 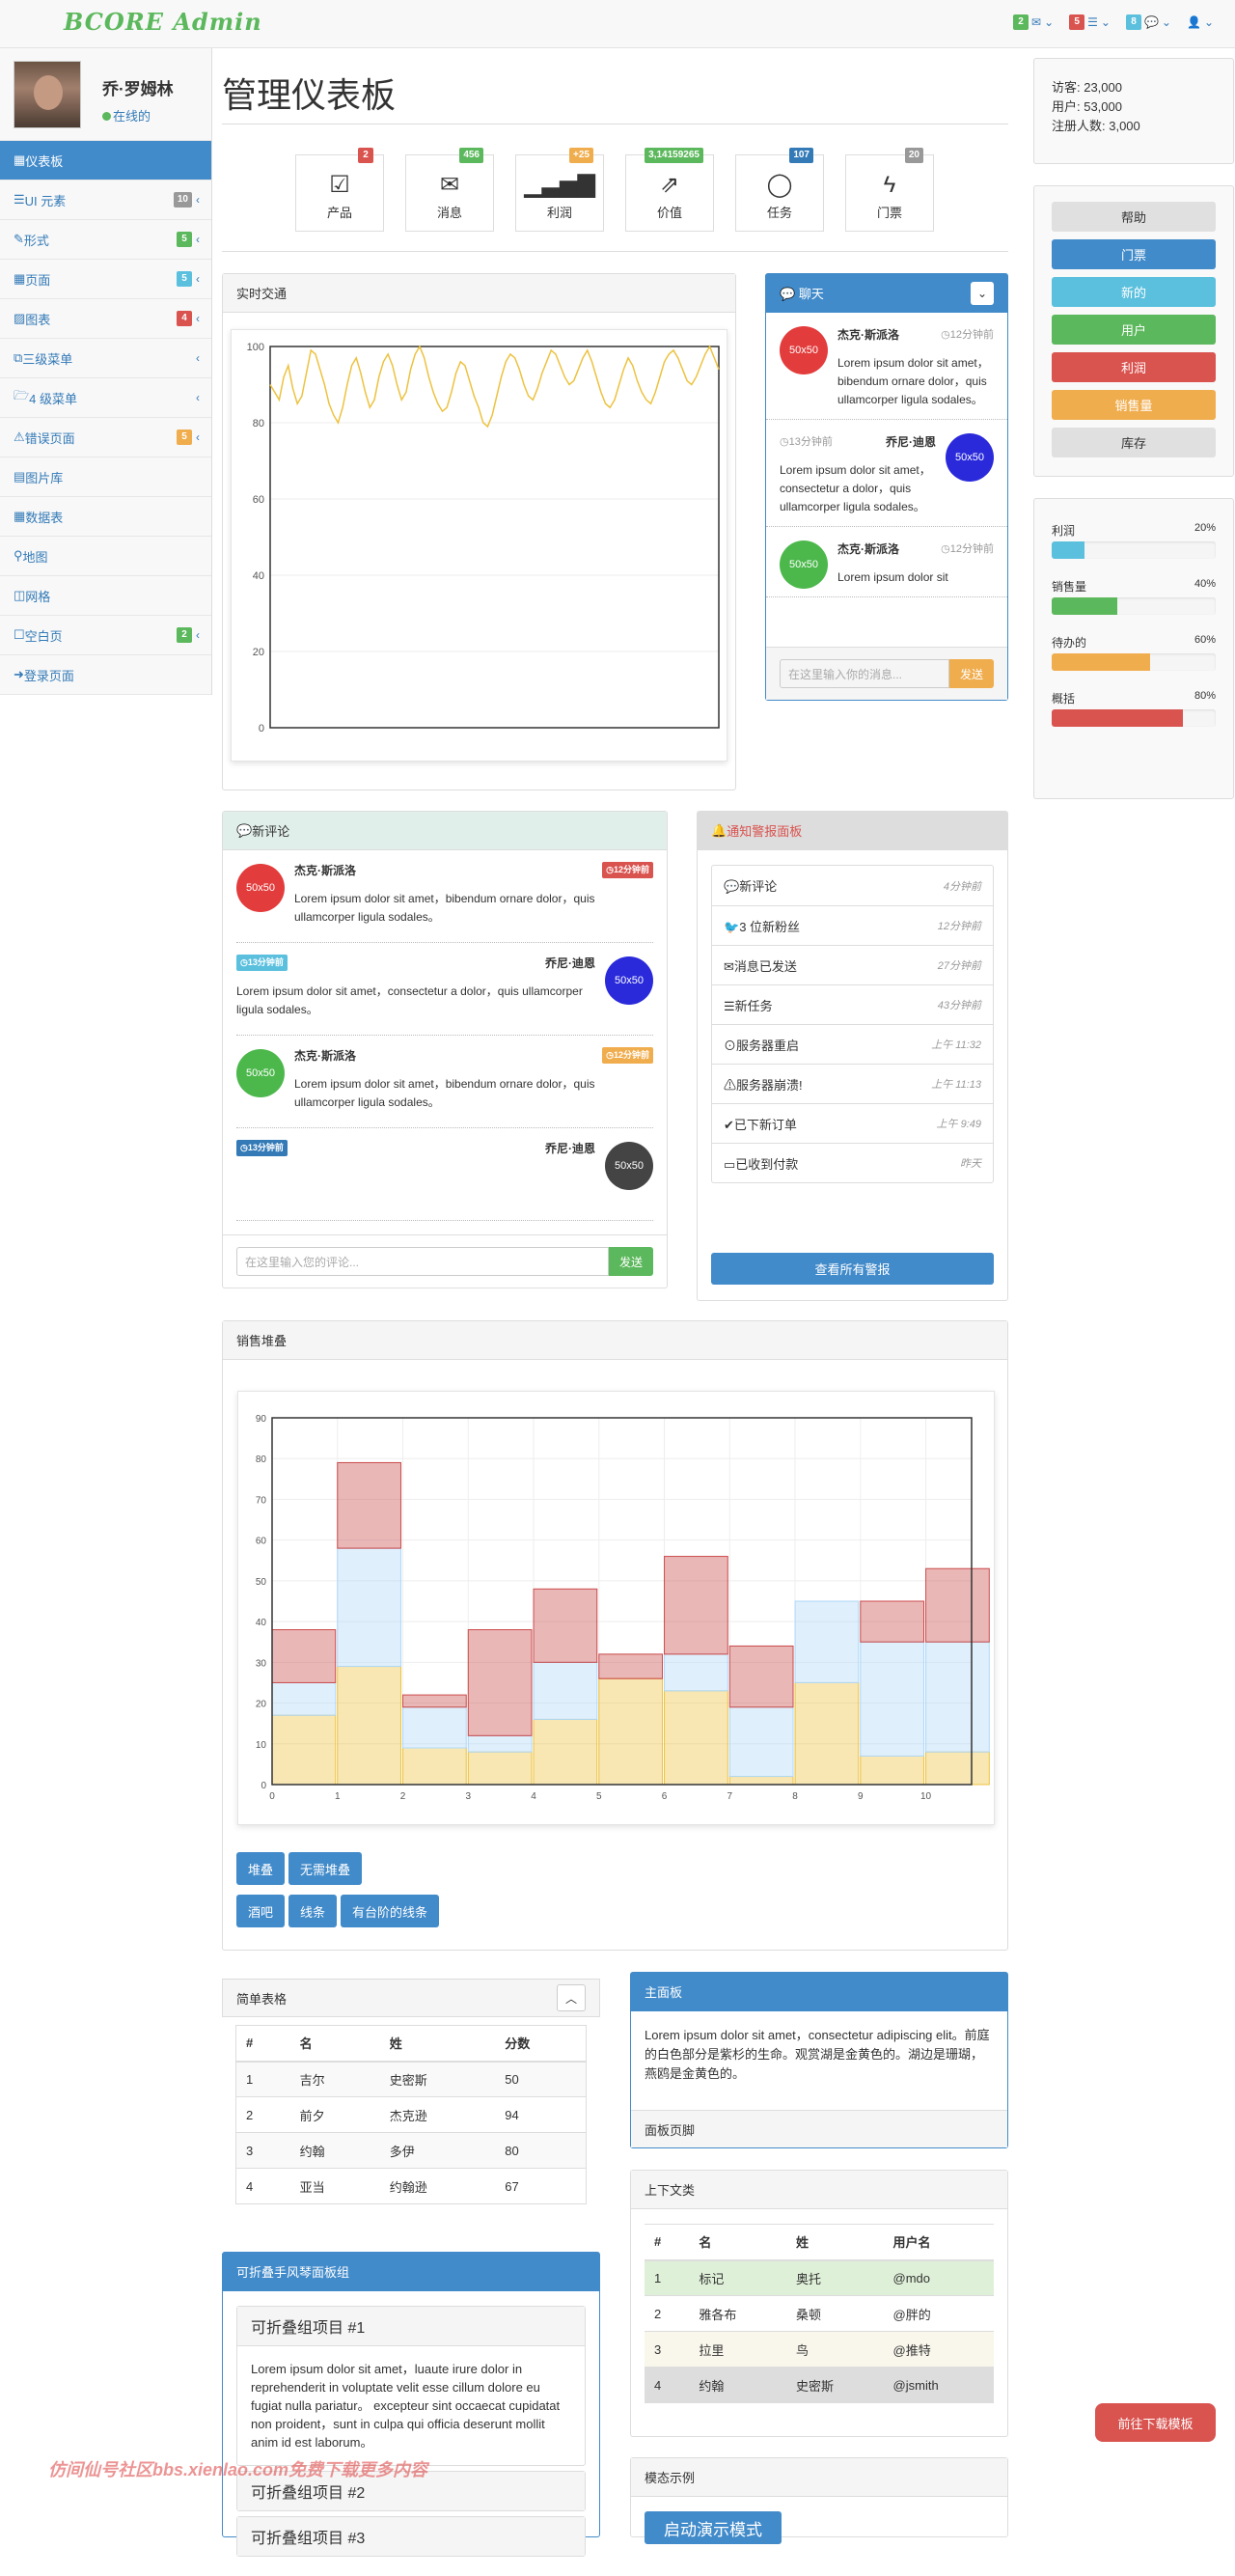 What do you see at coordinates (889, 185) in the screenshot?
I see `bolt-icon: ϟ` at bounding box center [889, 185].